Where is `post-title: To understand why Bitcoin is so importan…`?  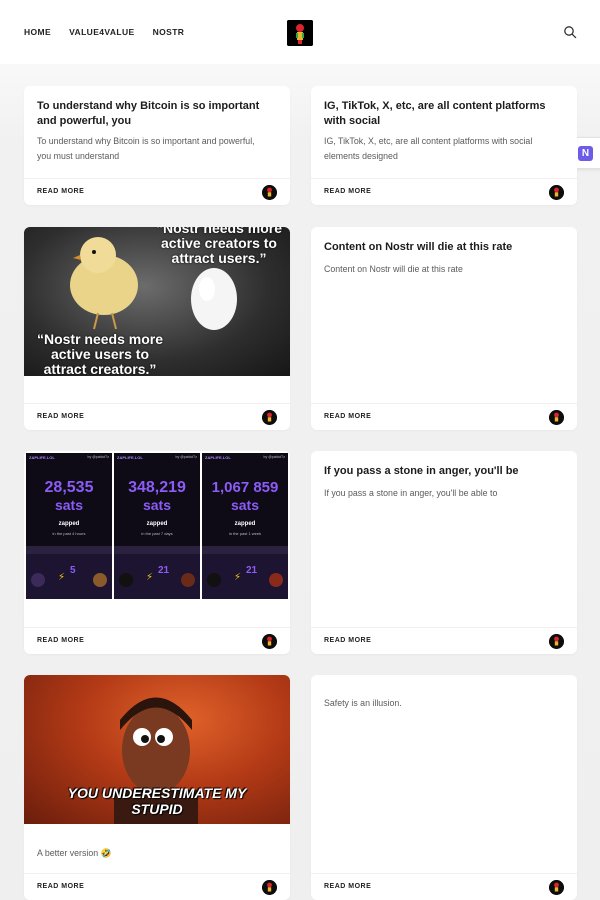
post-title: To understand why Bitcoin is so importan… is located at coordinates (158, 114).